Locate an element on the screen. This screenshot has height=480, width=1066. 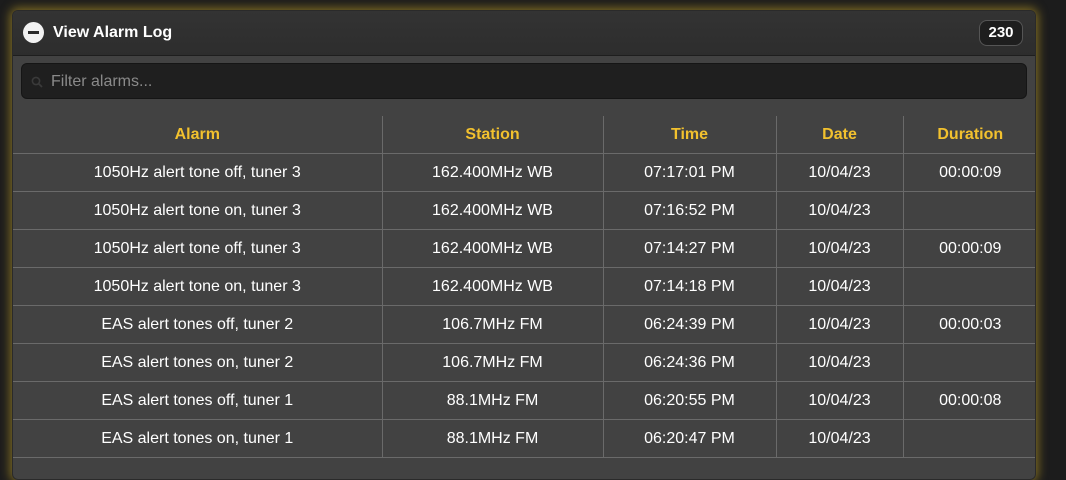
column-header-station: Station is located at coordinates (493, 135).